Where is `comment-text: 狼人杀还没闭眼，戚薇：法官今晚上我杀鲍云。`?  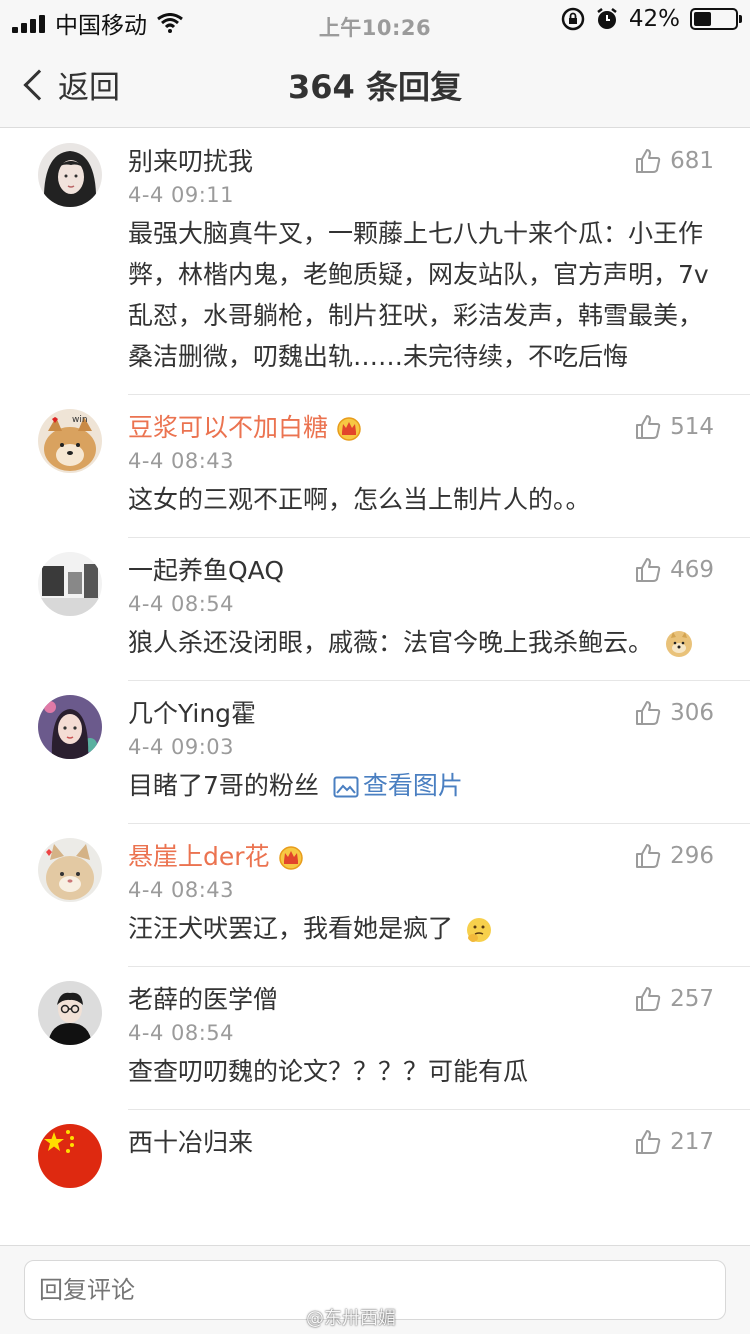
comment-text: 狼人杀还没闭眼，戚薇：法官今晚上我杀鲍云。 is located at coordinates (391, 642).